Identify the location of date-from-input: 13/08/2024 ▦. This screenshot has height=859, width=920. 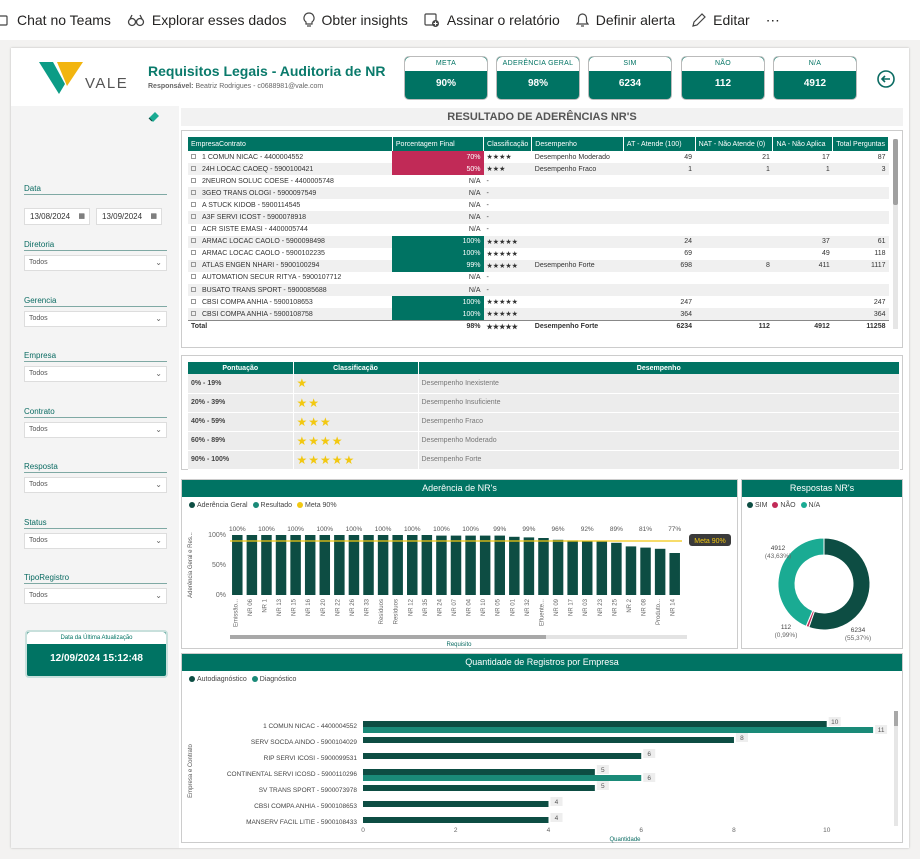
(57, 216).